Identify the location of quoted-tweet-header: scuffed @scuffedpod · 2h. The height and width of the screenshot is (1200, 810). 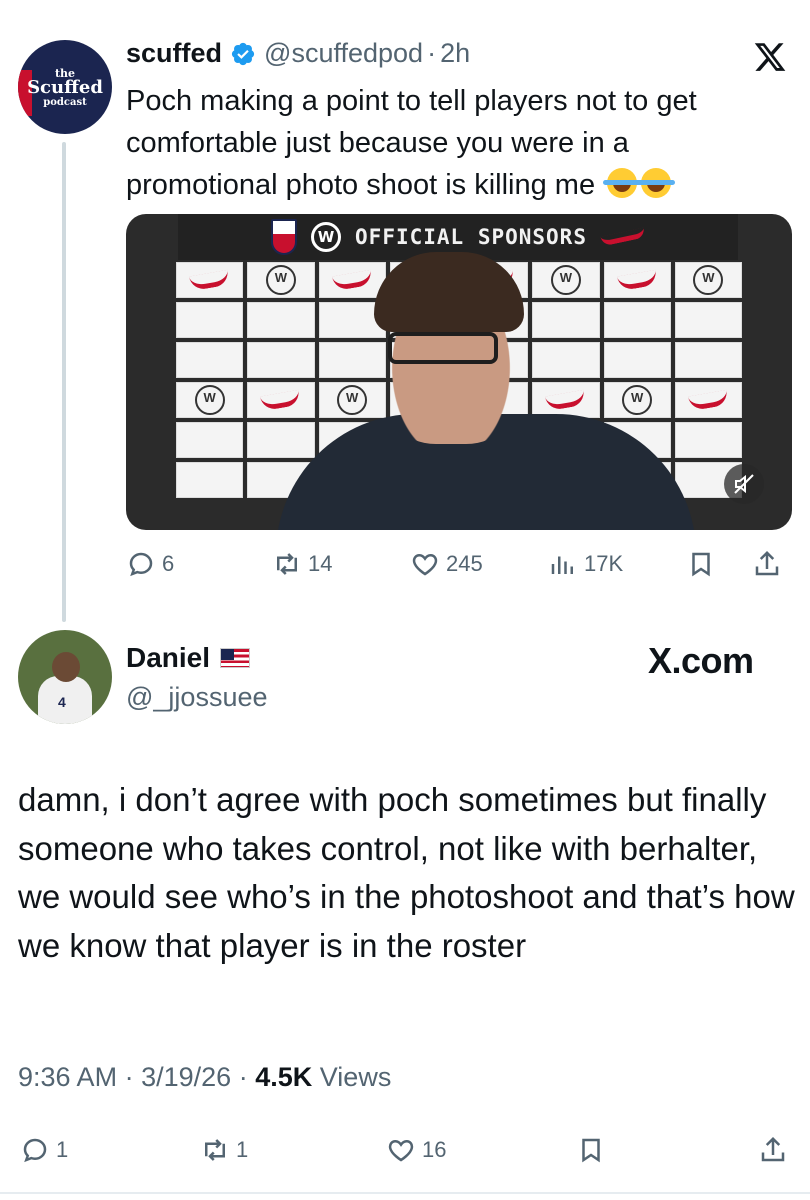
(298, 53).